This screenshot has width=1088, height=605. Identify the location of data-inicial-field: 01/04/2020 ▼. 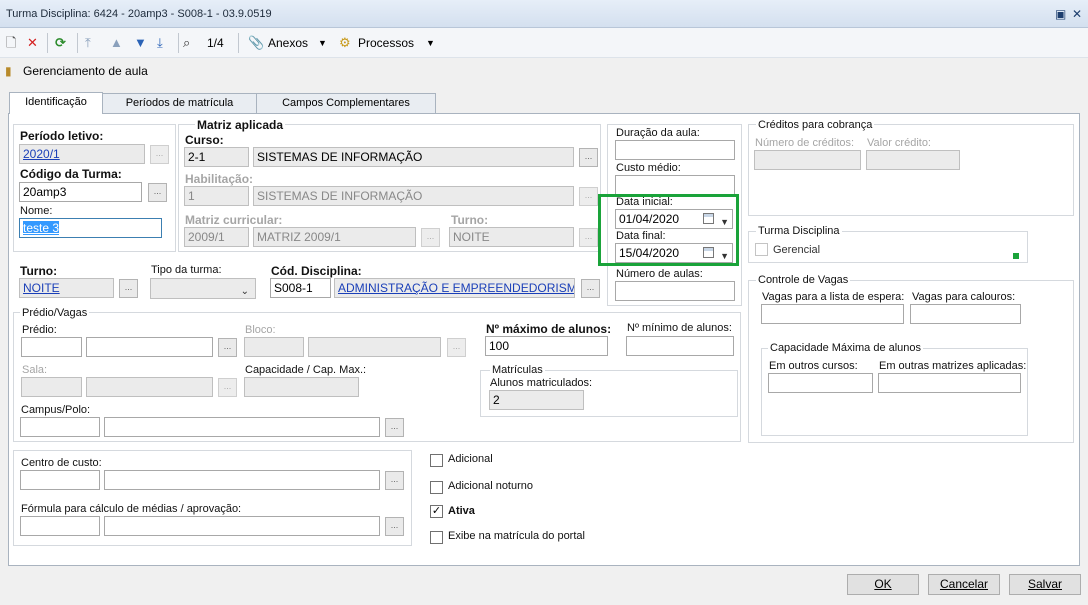
(674, 219).